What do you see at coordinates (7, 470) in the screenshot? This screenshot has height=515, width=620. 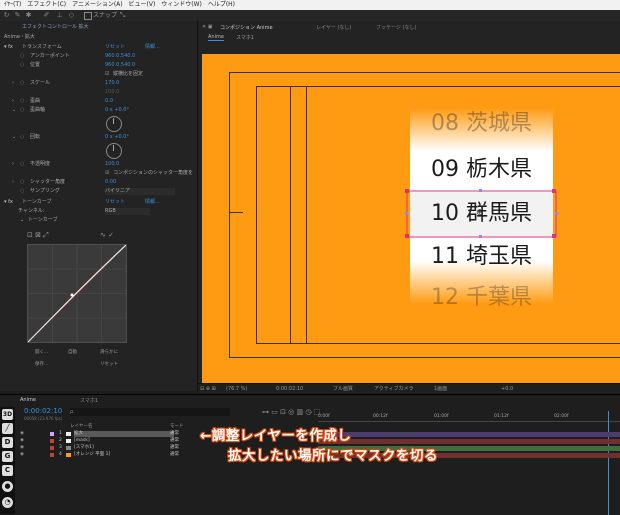 I see `c-icon: C` at bounding box center [7, 470].